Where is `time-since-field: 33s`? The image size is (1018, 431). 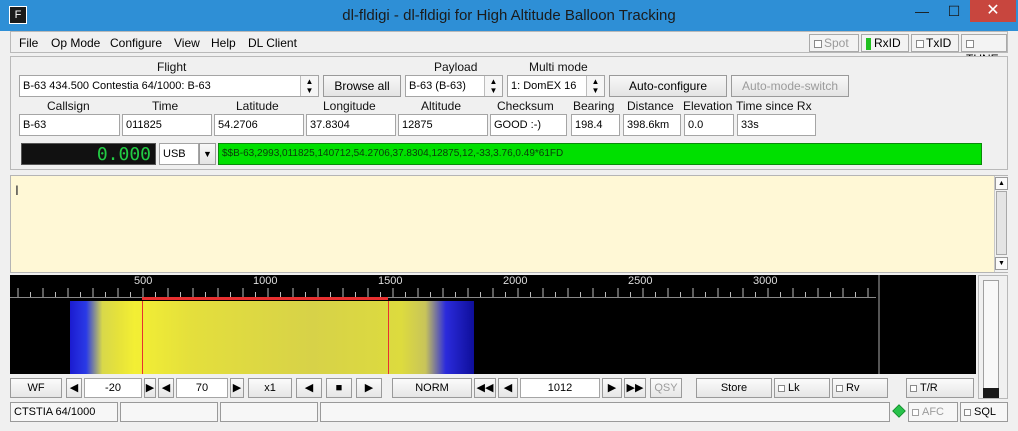
time-since-field: 33s is located at coordinates (776, 125).